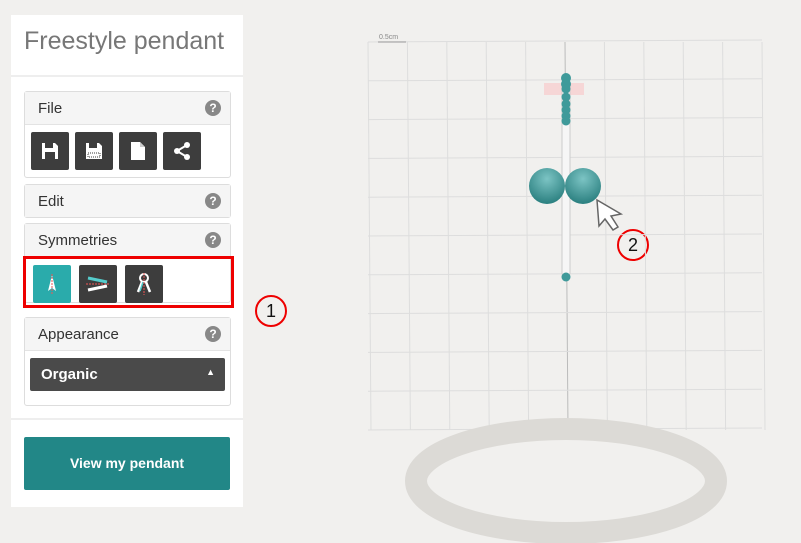 This screenshot has height=543, width=801. What do you see at coordinates (566, 480) in the screenshot?
I see `pendant-shadow` at bounding box center [566, 480].